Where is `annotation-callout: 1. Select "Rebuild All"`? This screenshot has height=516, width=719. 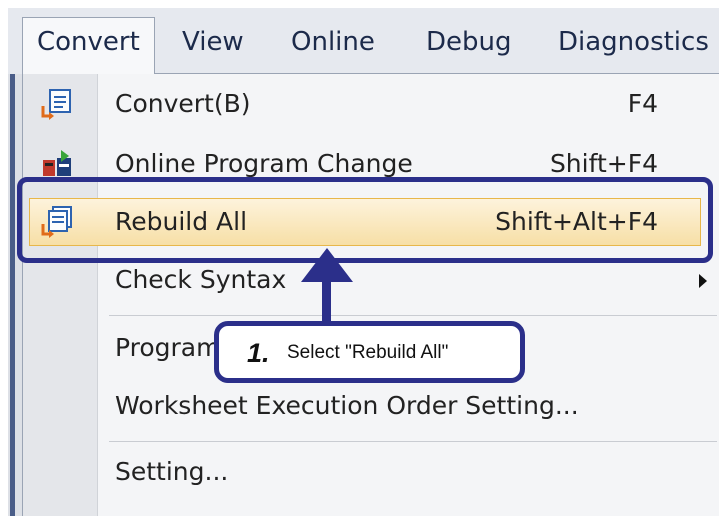
annotation-callout: 1. Select "Rebuild All" is located at coordinates (369, 352).